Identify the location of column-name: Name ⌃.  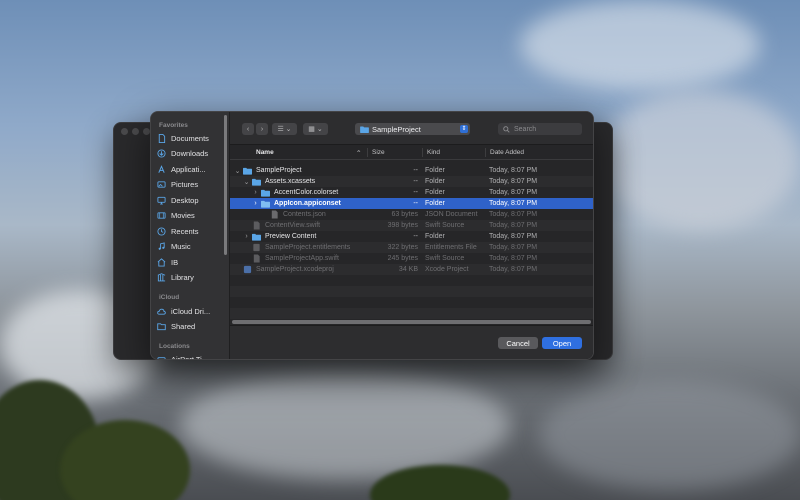
(307, 152).